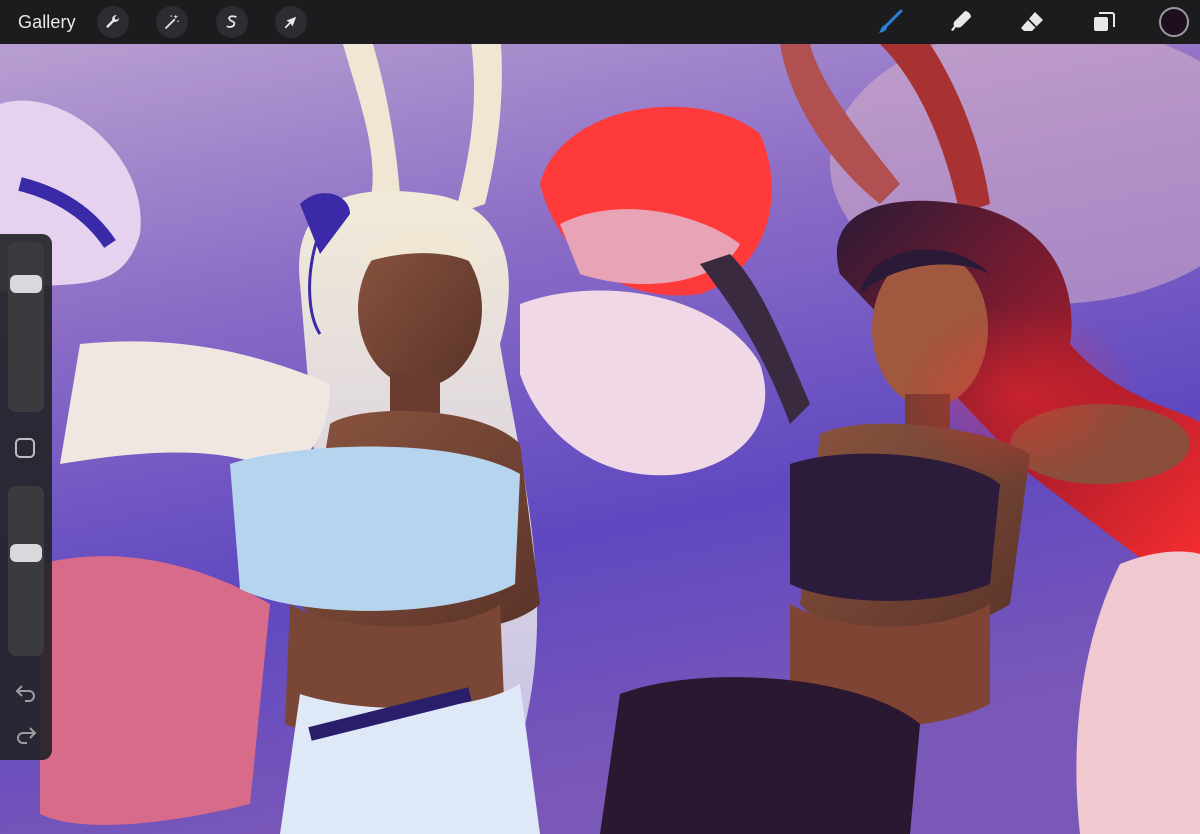 The width and height of the screenshot is (1200, 834). Describe the element at coordinates (26, 692) in the screenshot. I see `undo-icon` at that location.